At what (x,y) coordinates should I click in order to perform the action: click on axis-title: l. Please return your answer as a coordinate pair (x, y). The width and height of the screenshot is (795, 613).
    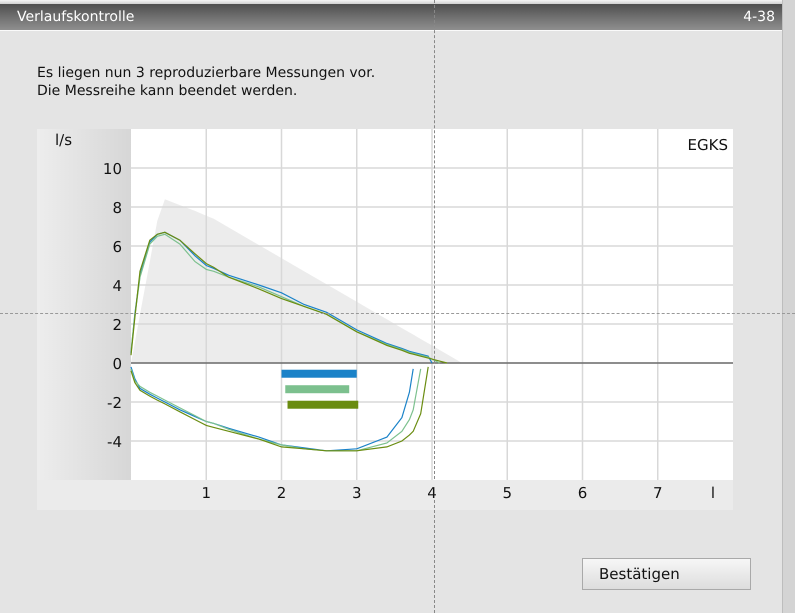
    Looking at the image, I should click on (713, 493).